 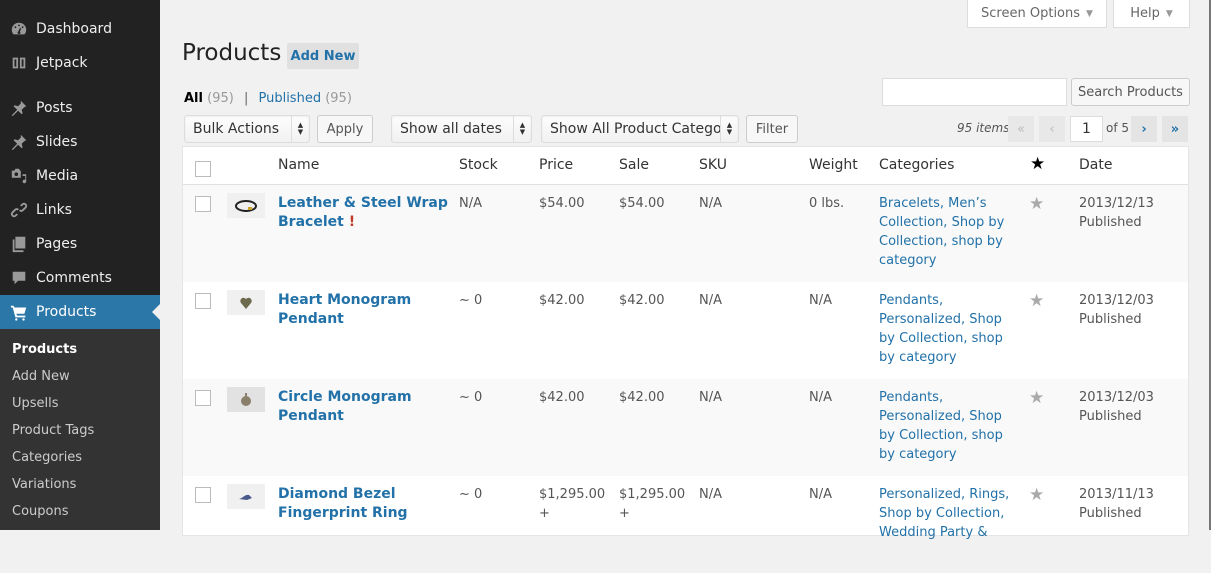 What do you see at coordinates (80, 108) in the screenshot?
I see `sidebar-item-posts: Posts` at bounding box center [80, 108].